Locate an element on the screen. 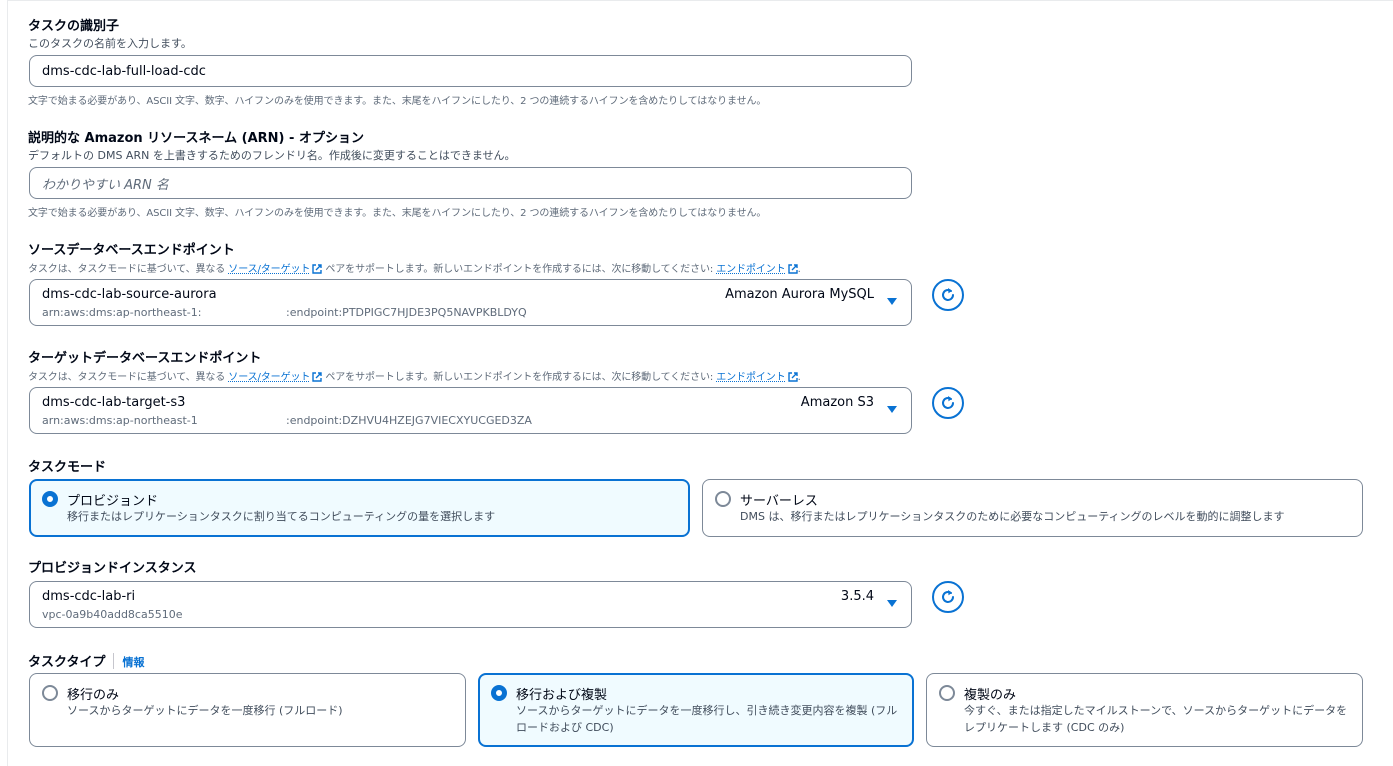 The height and width of the screenshot is (766, 1393). info-separator is located at coordinates (114, 661).